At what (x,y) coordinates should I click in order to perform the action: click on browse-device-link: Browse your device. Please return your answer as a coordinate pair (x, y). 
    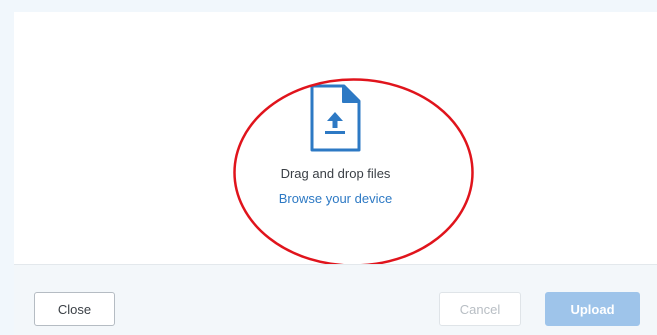
    Looking at the image, I should click on (335, 198).